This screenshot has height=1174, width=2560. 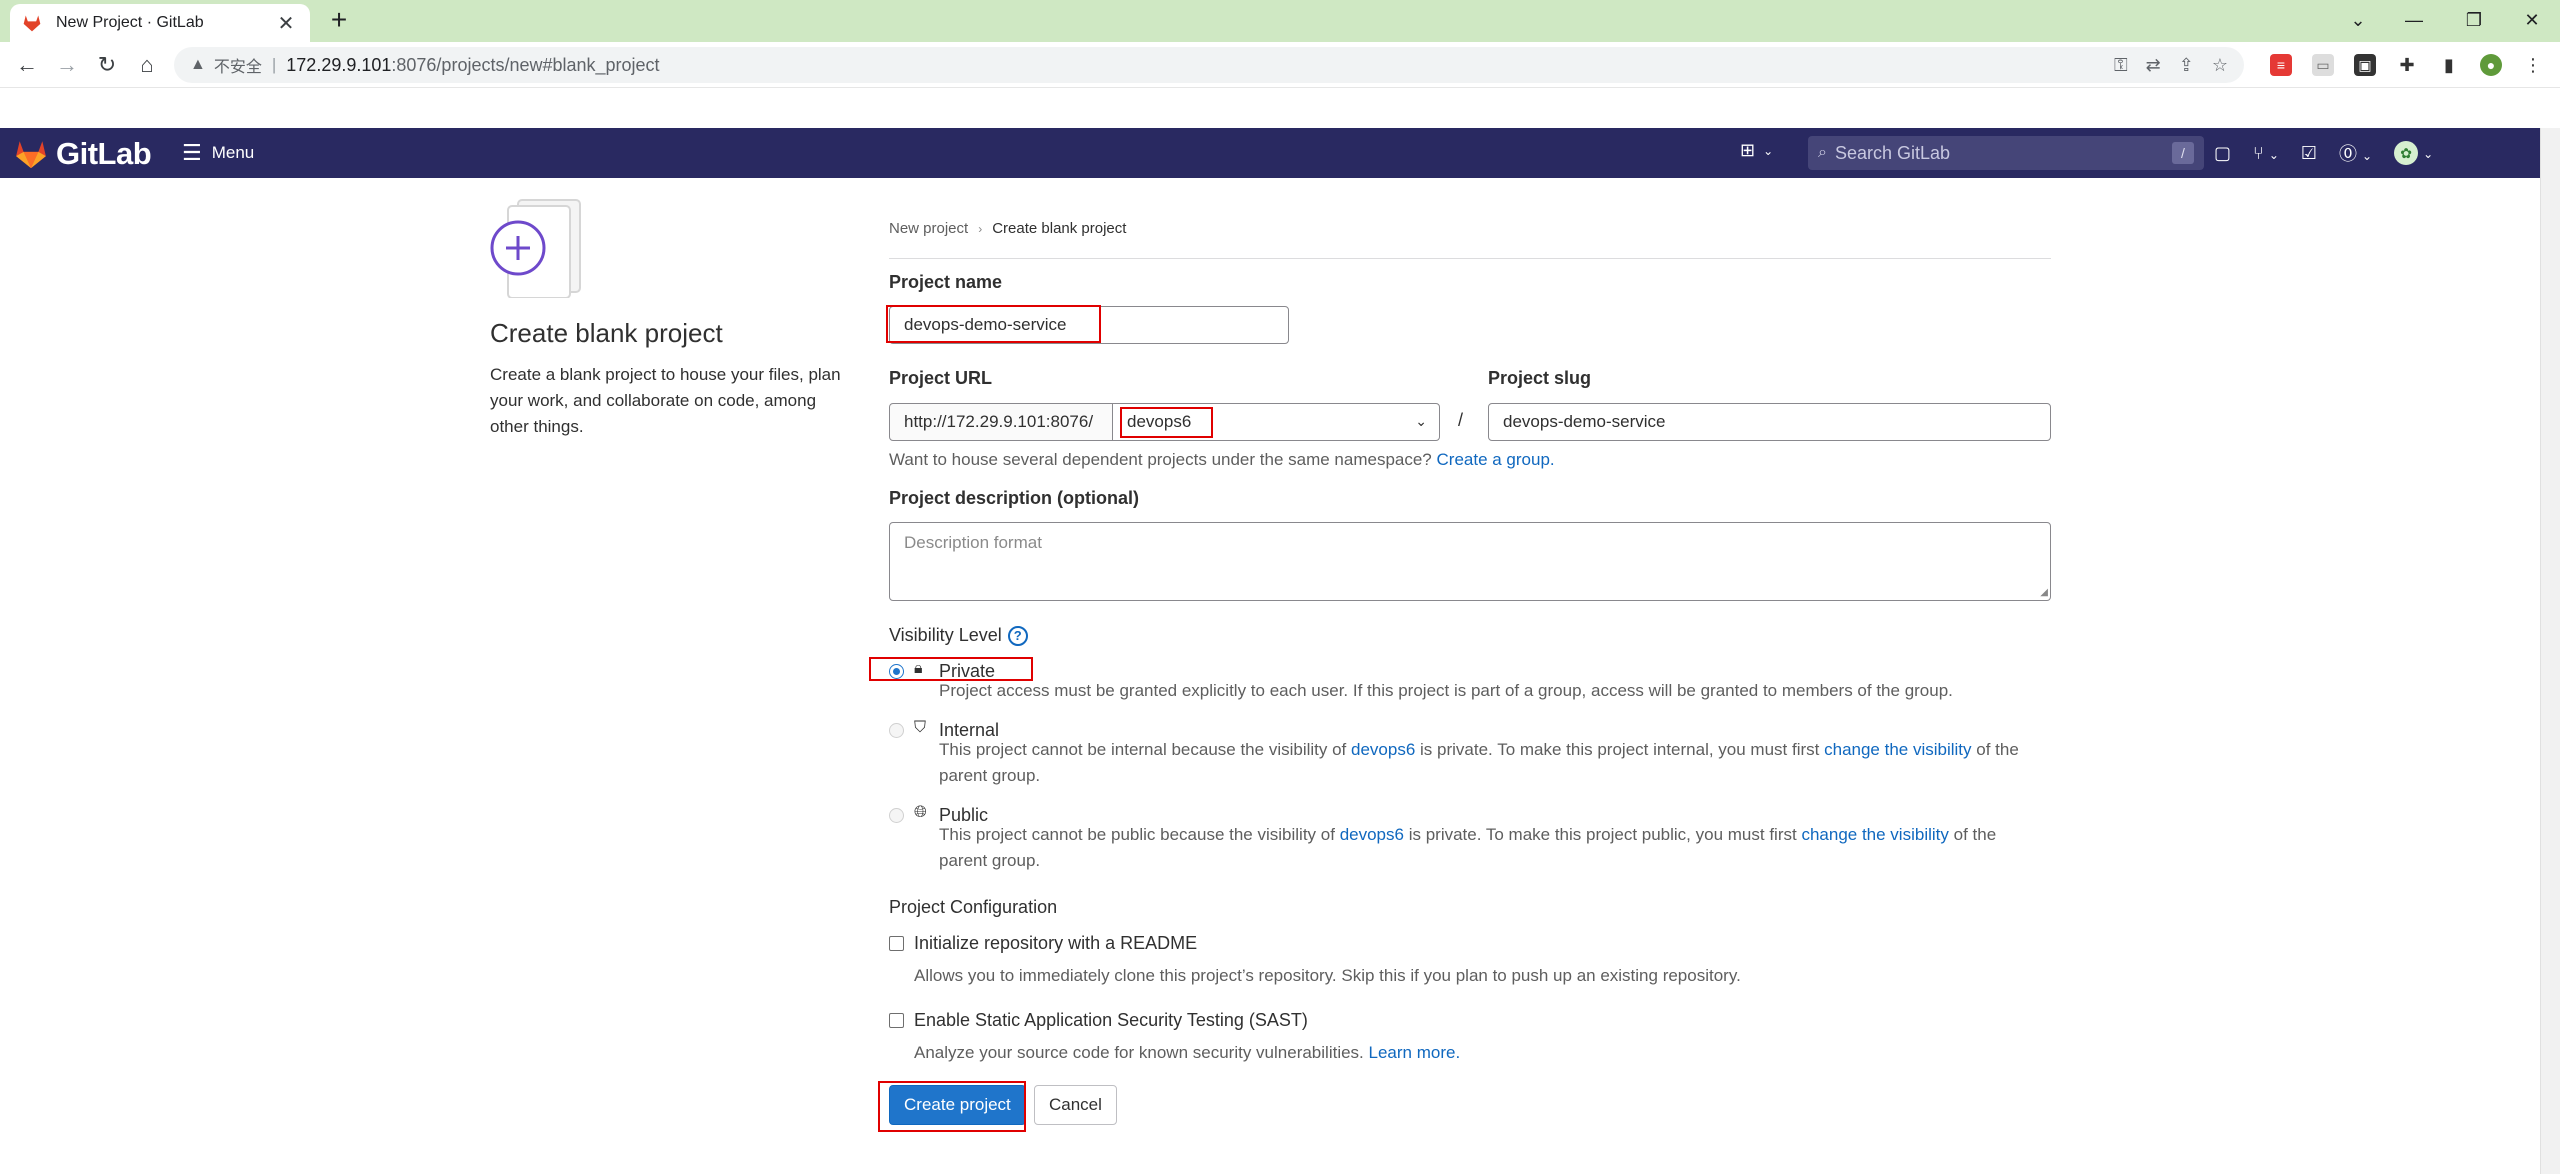 I want to click on sast-checkbox, so click(x=896, y=1020).